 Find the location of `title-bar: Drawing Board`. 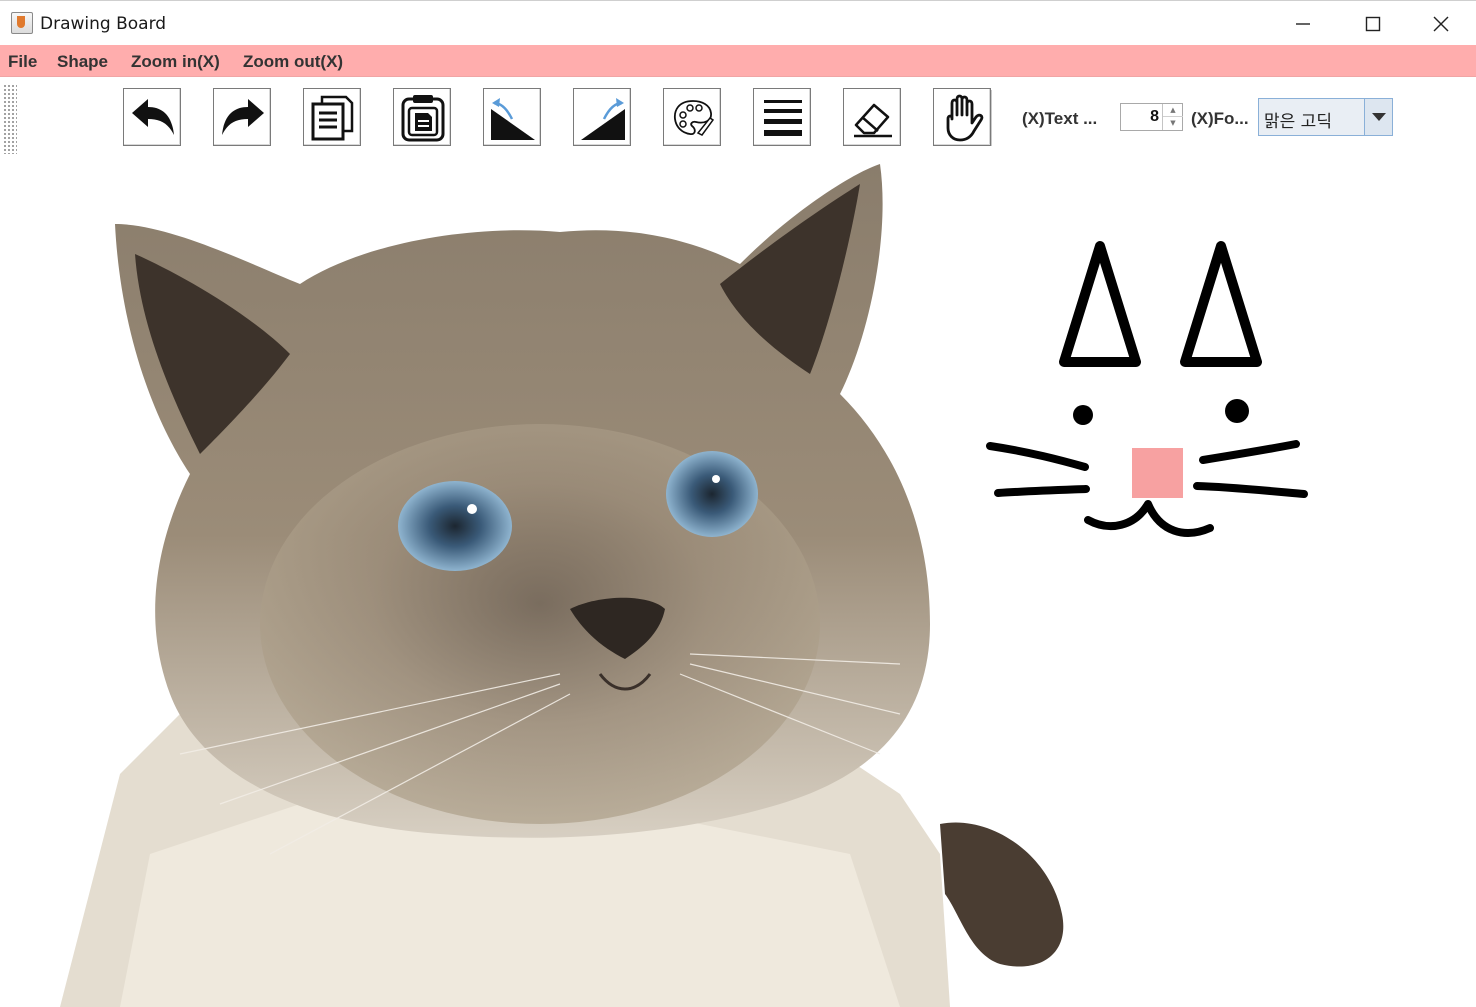

title-bar: Drawing Board is located at coordinates (738, 22).